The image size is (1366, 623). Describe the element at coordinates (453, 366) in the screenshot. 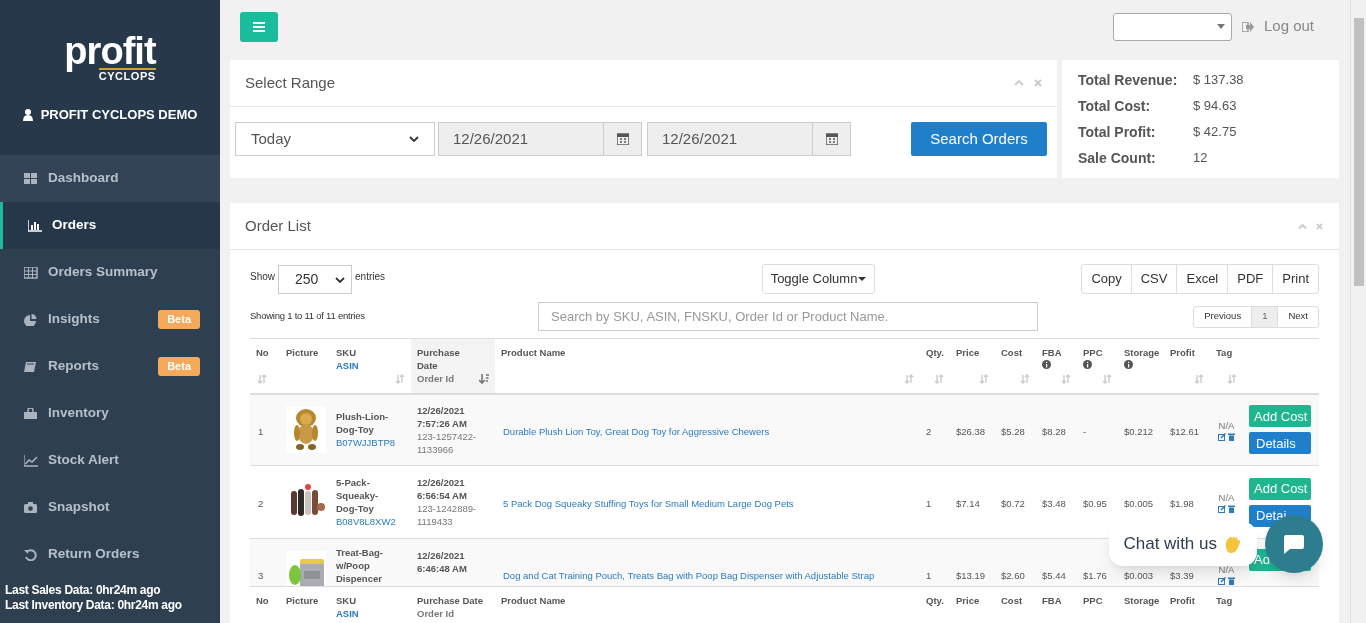

I see `column-header: Purchase Date Order Id` at that location.